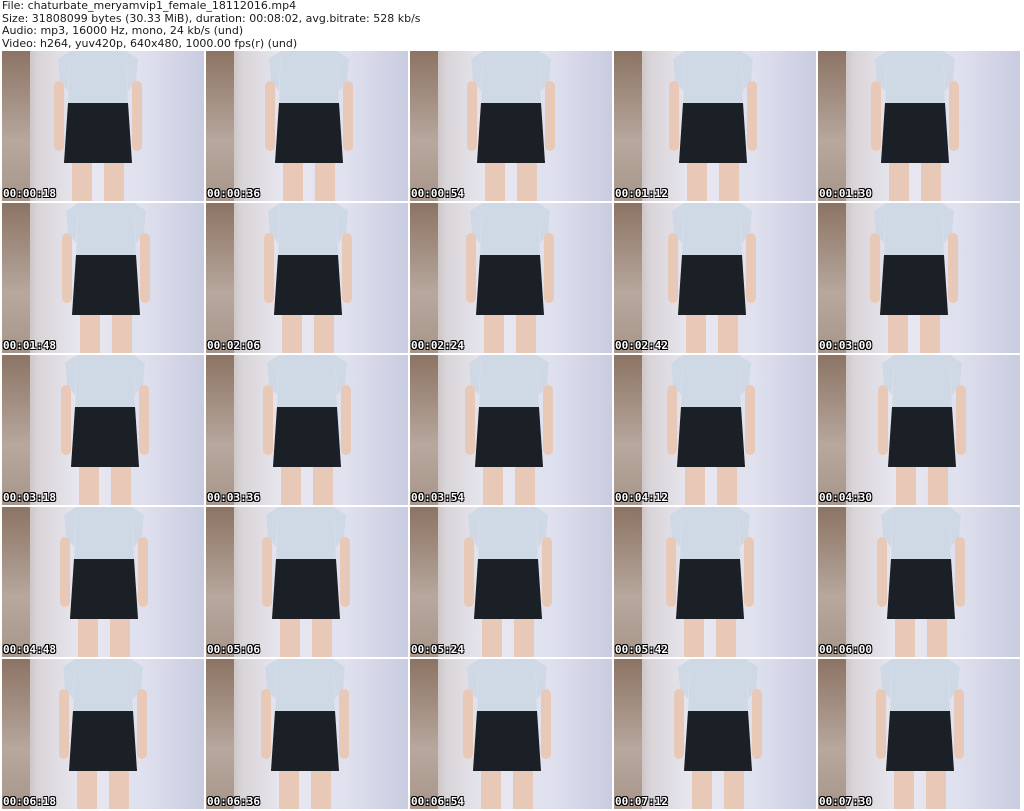 This screenshot has width=1024, height=811. I want to click on video-thumbnail: 00:04:12, so click(715, 430).